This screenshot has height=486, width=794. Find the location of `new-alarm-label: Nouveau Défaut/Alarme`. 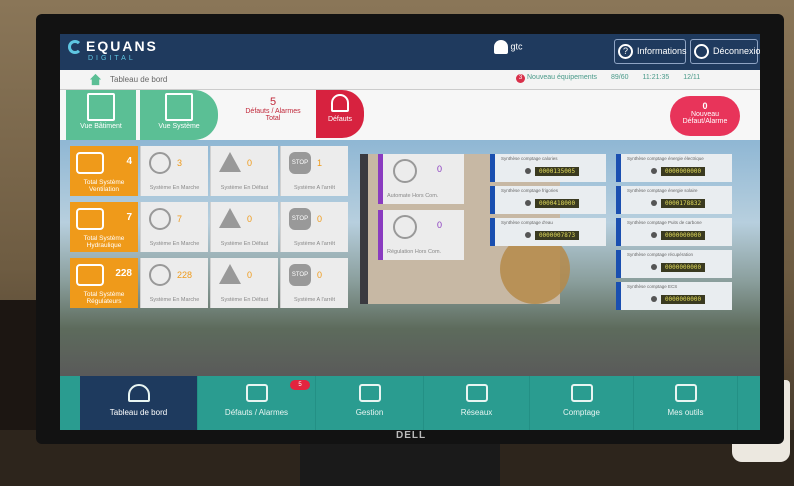

new-alarm-label: Nouveau Défaut/Alarme is located at coordinates (705, 118).